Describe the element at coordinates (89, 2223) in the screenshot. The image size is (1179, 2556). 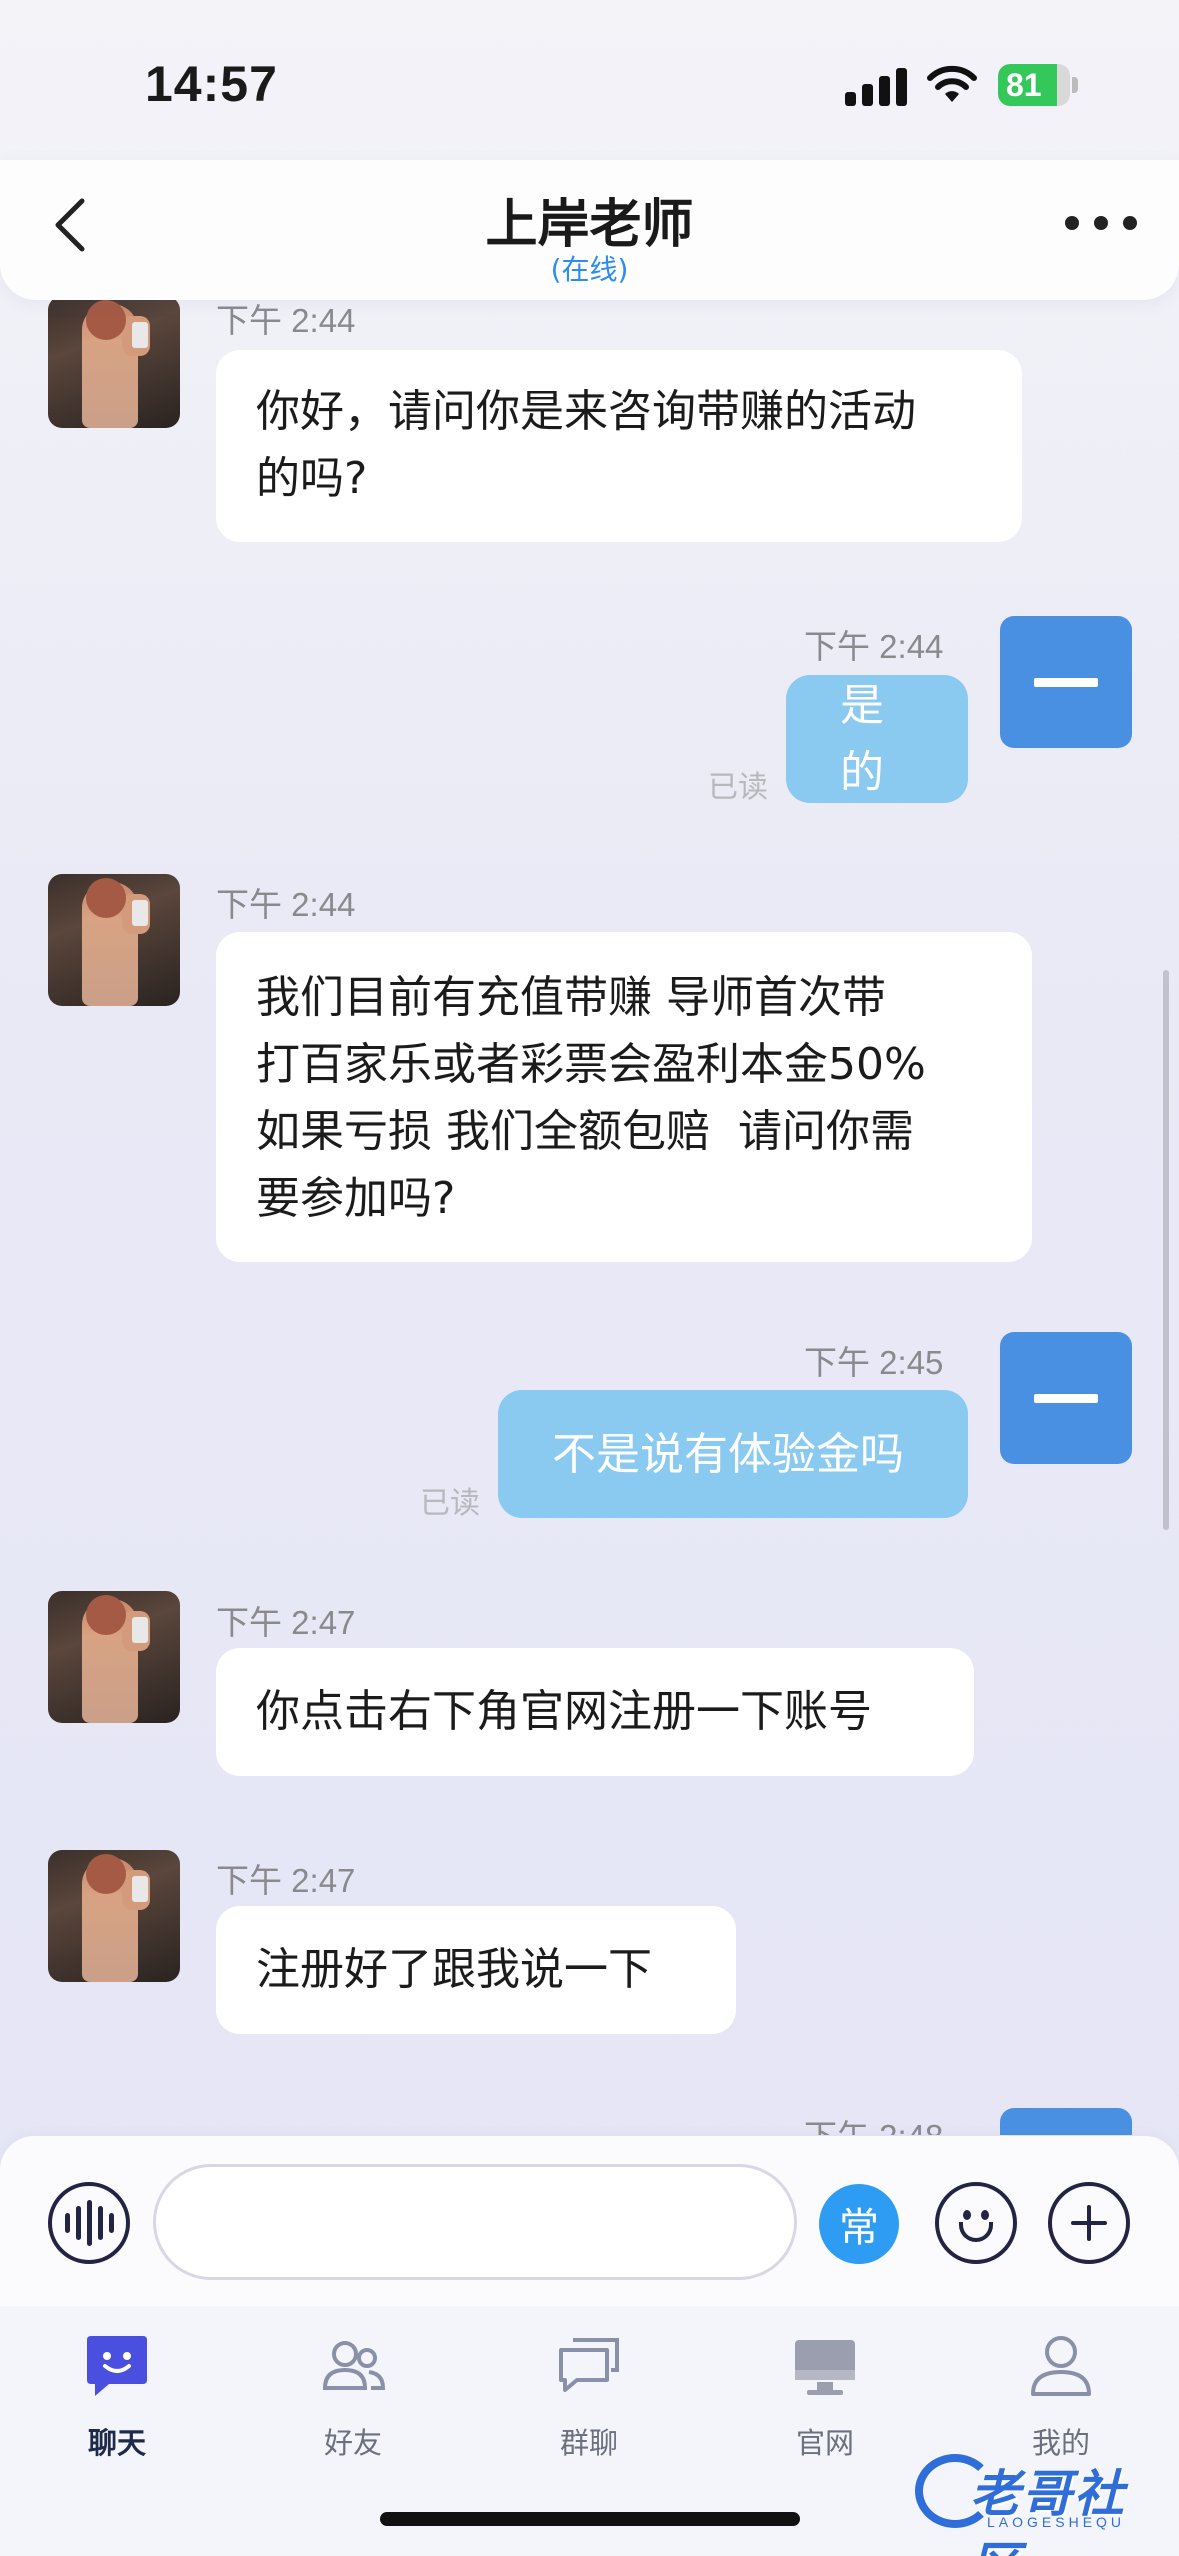
I see `voice-input-button` at that location.